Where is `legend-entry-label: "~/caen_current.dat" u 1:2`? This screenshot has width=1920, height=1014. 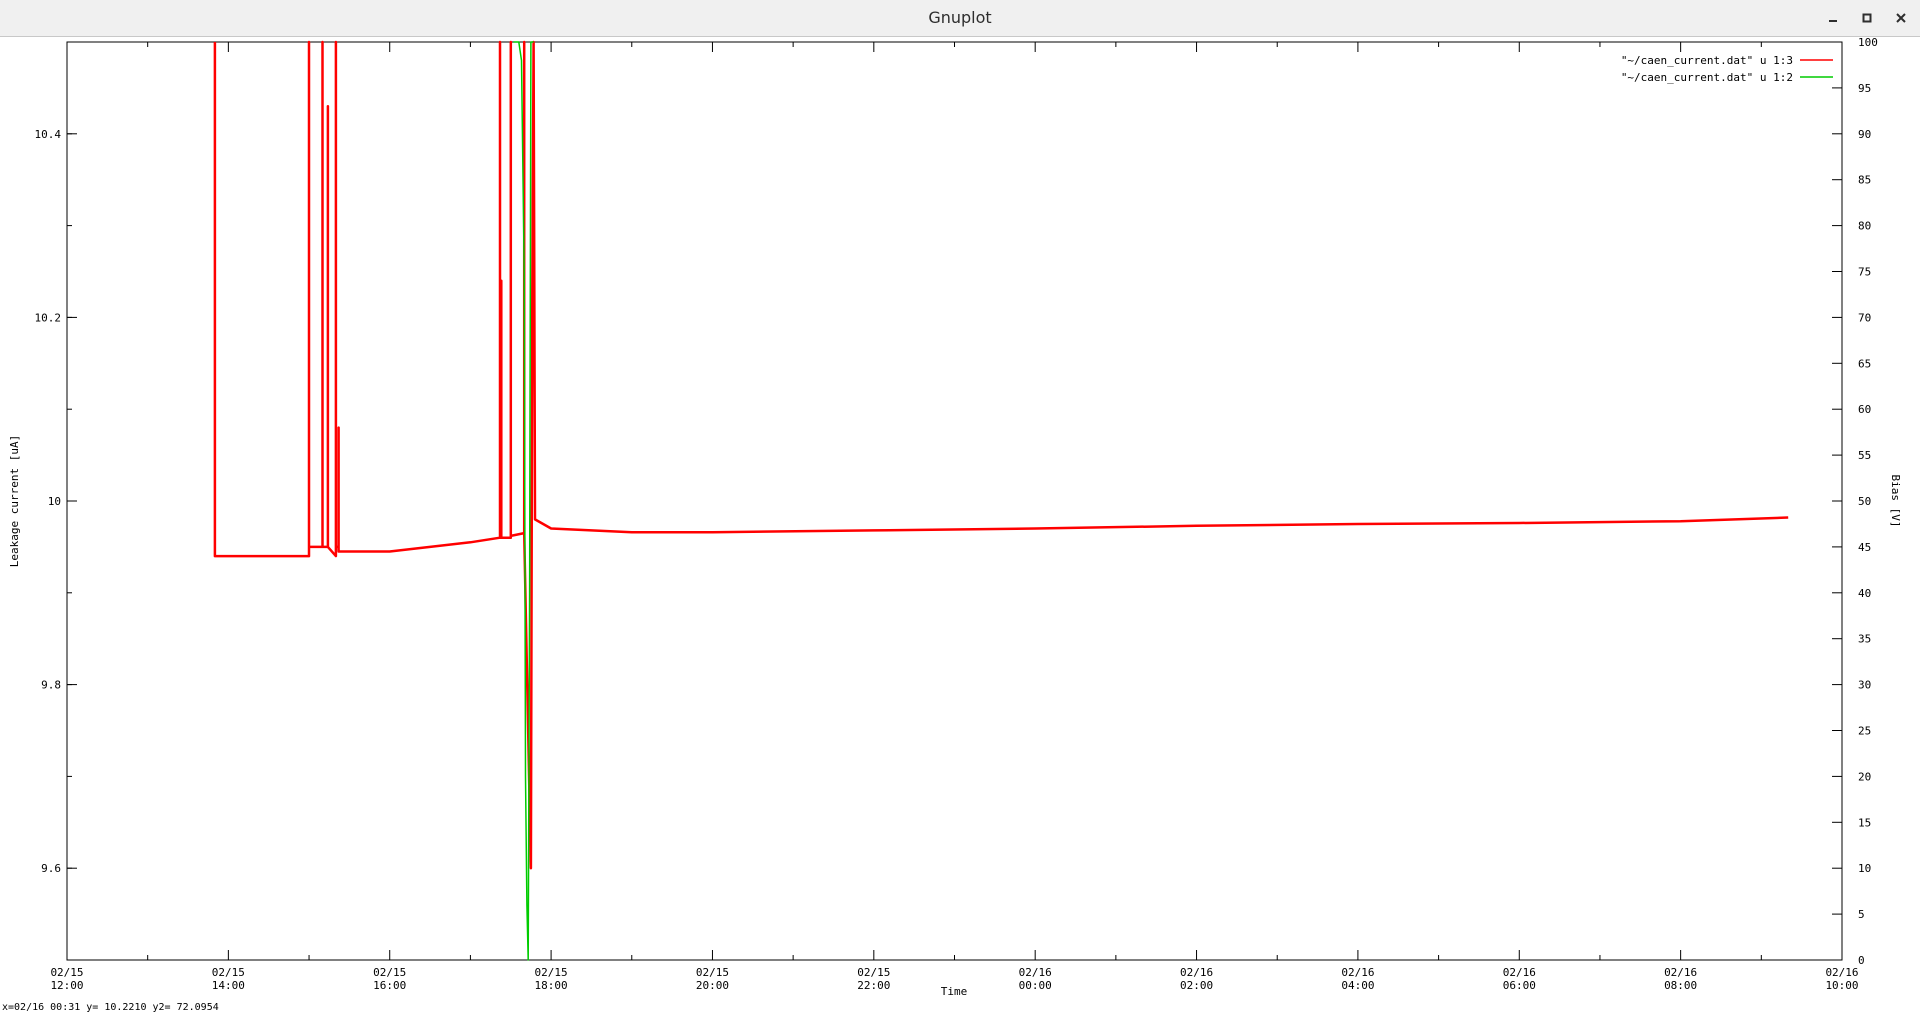 legend-entry-label: "~/caen_current.dat" u 1:2 is located at coordinates (1707, 77).